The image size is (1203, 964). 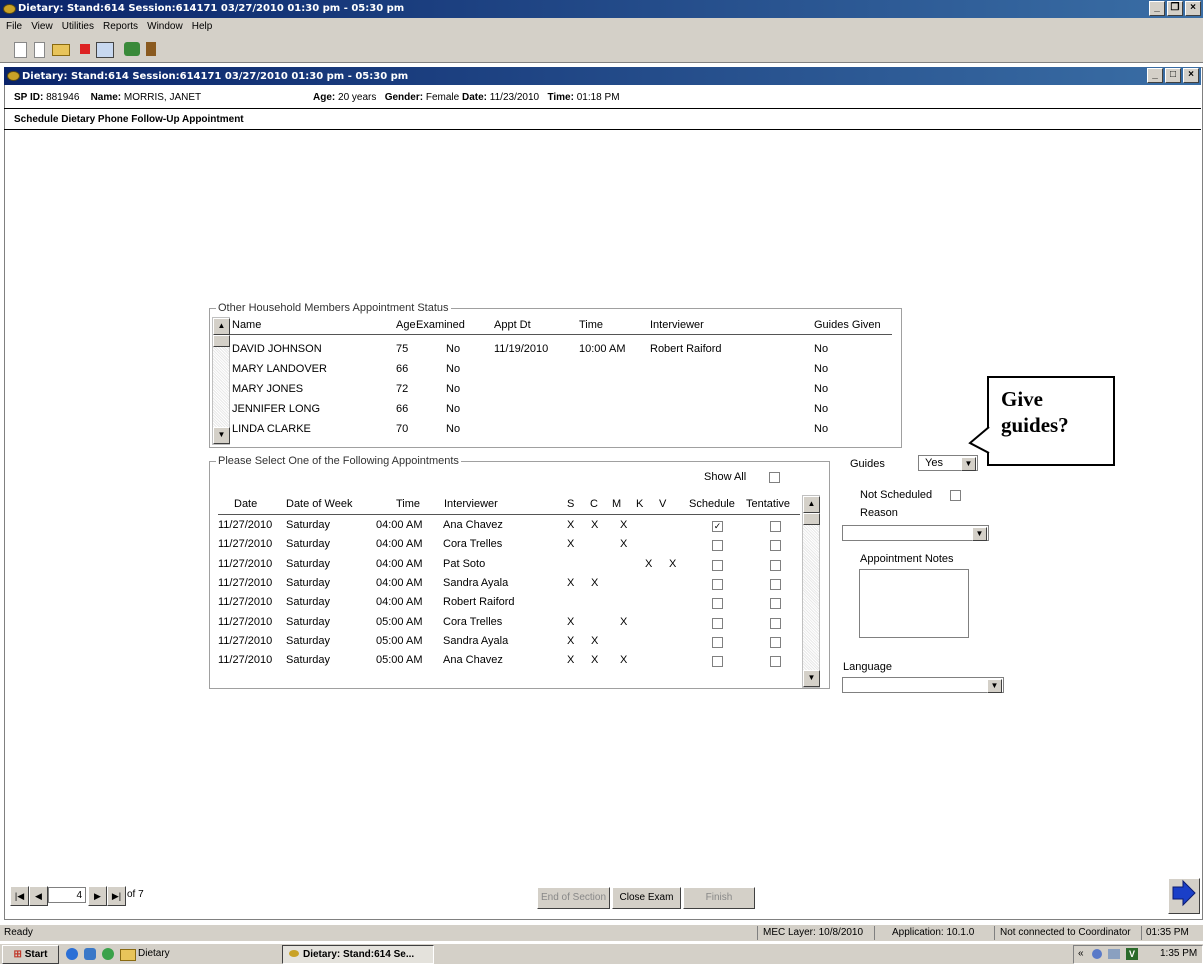 What do you see at coordinates (90, 954) in the screenshot?
I see `explorer-icon` at bounding box center [90, 954].